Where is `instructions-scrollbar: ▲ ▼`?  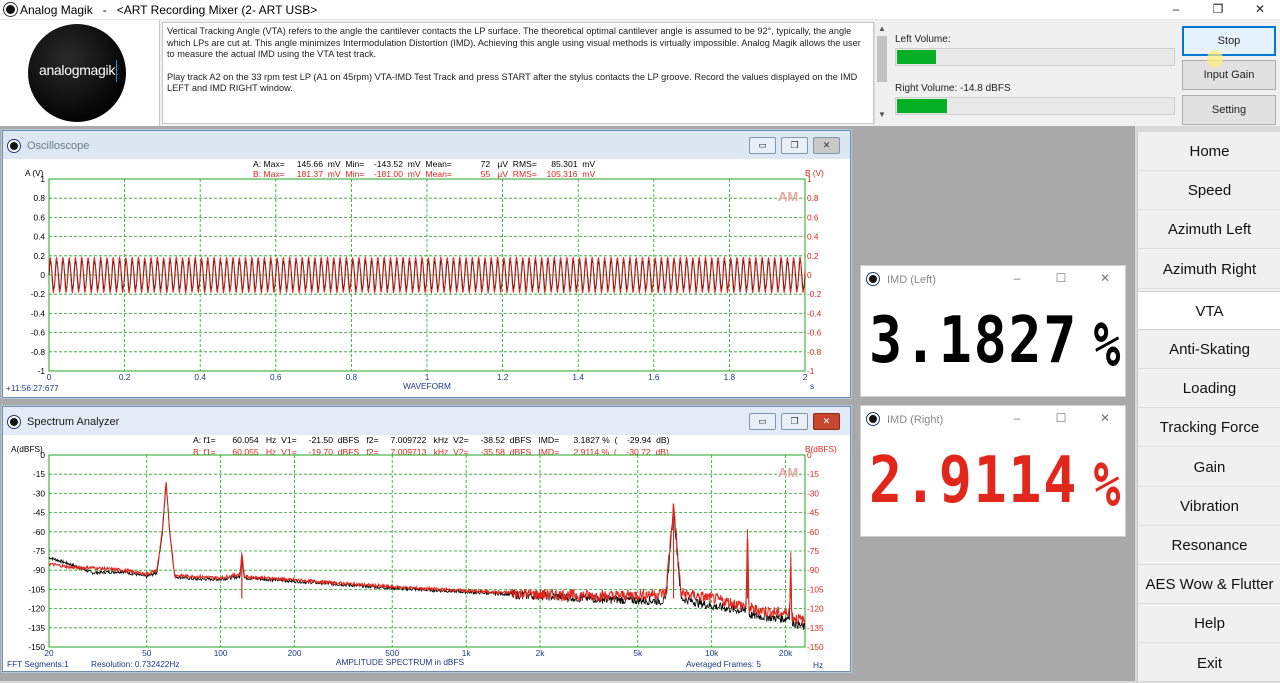
instructions-scrollbar: ▲ ▼ is located at coordinates (881, 73).